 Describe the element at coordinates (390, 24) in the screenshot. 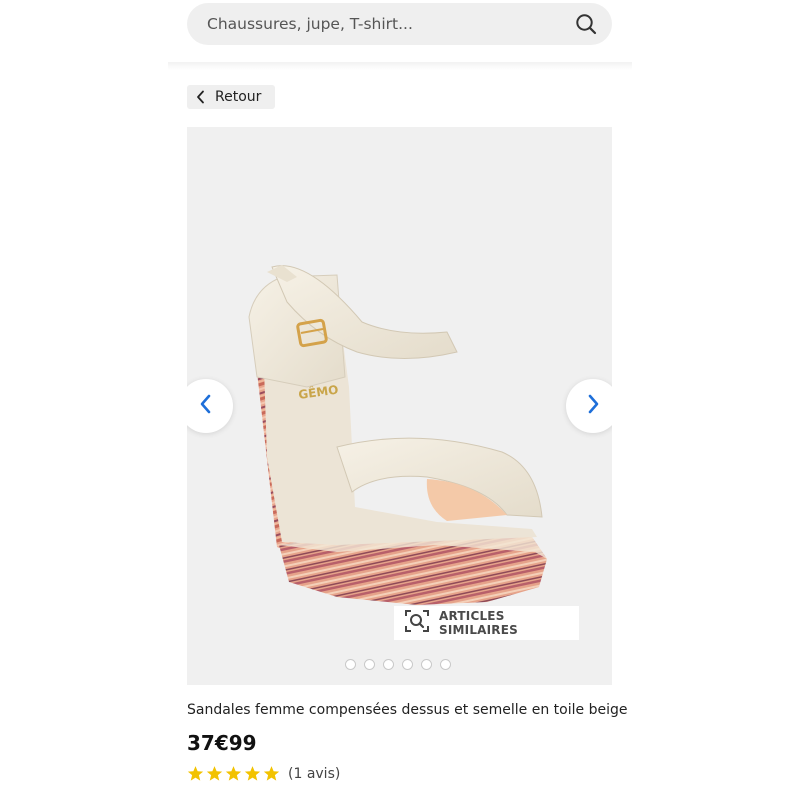

I see `search-input` at that location.